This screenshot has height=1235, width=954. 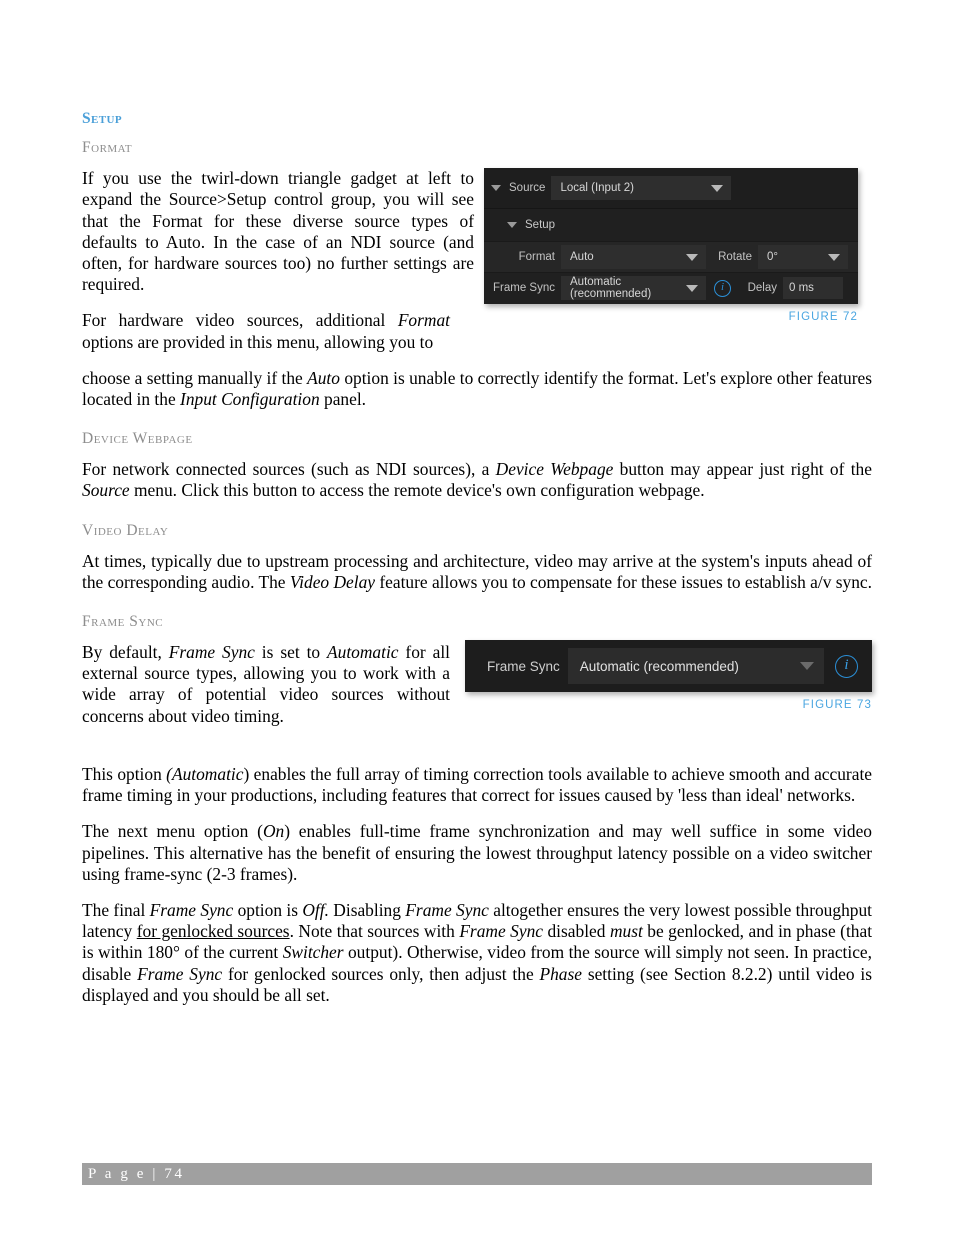 What do you see at coordinates (374, 931) in the screenshot?
I see `text-run: . Note that sources with` at bounding box center [374, 931].